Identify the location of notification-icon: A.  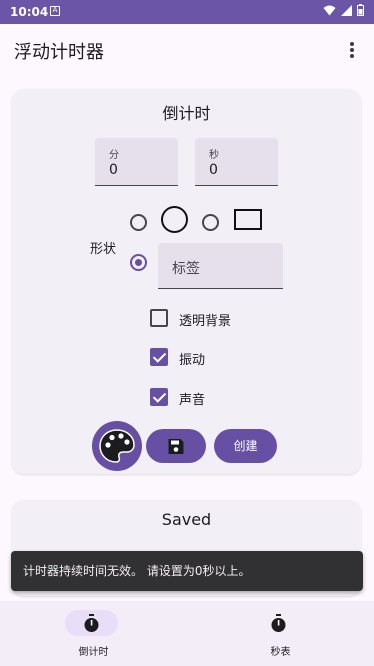
(55, 11).